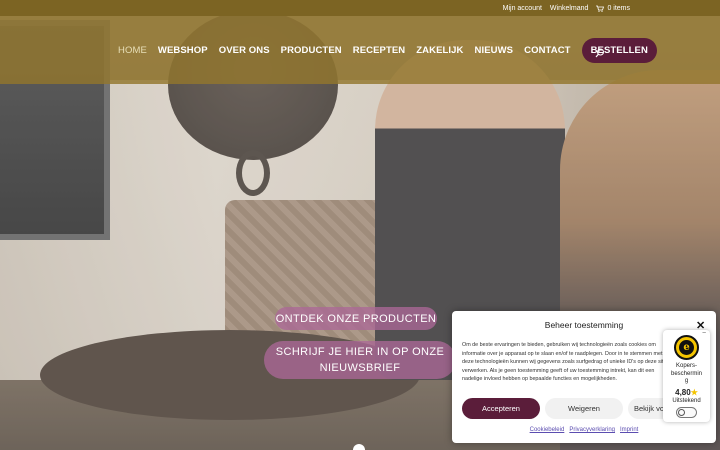 This screenshot has width=720, height=450. What do you see at coordinates (494, 50) in the screenshot?
I see `nav-nieuws: NIEUWS` at bounding box center [494, 50].